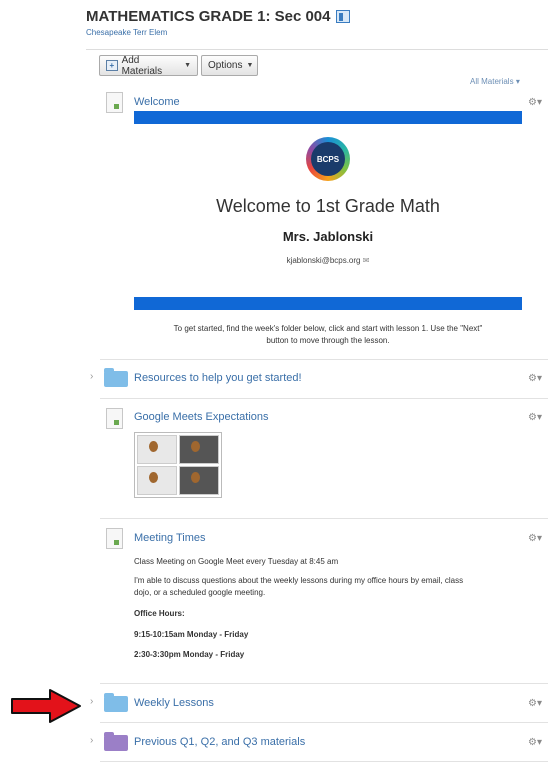  I want to click on red-arrow-annotation, so click(46, 706).